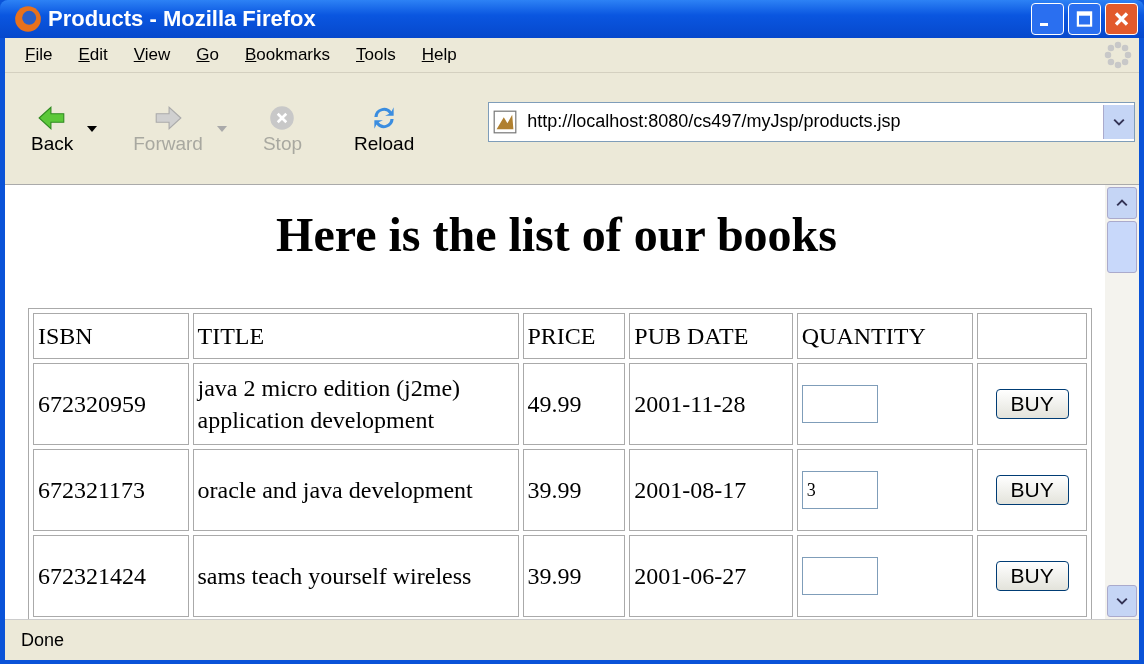 This screenshot has width=1144, height=664. I want to click on dropdown-button, so click(1118, 121).